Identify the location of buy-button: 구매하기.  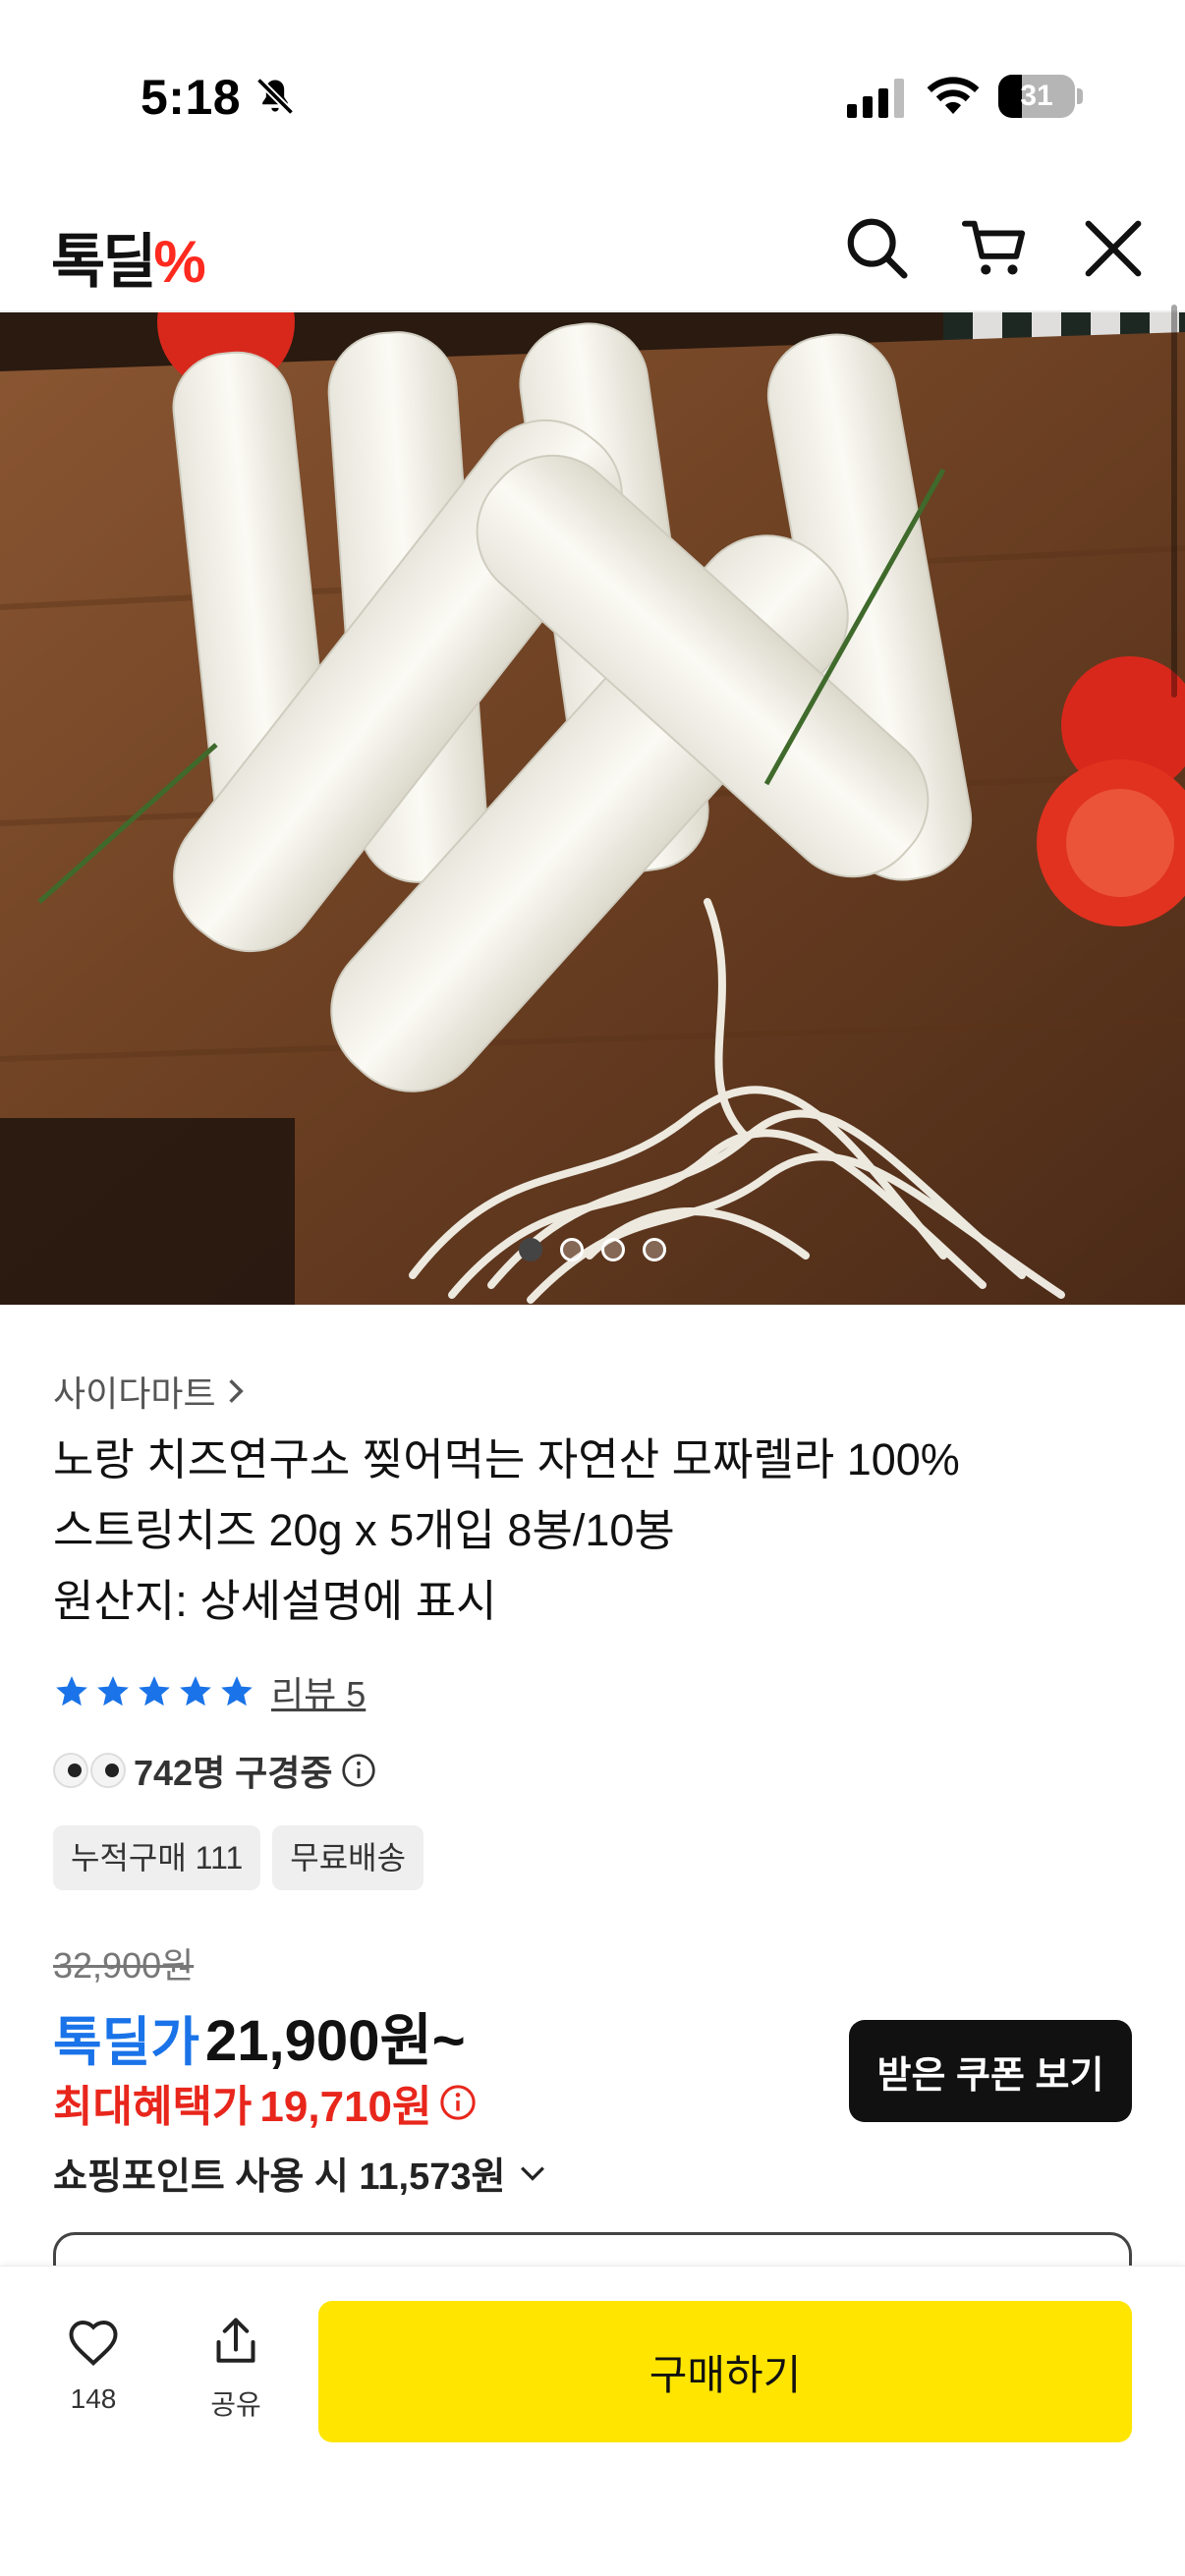
(725, 2371).